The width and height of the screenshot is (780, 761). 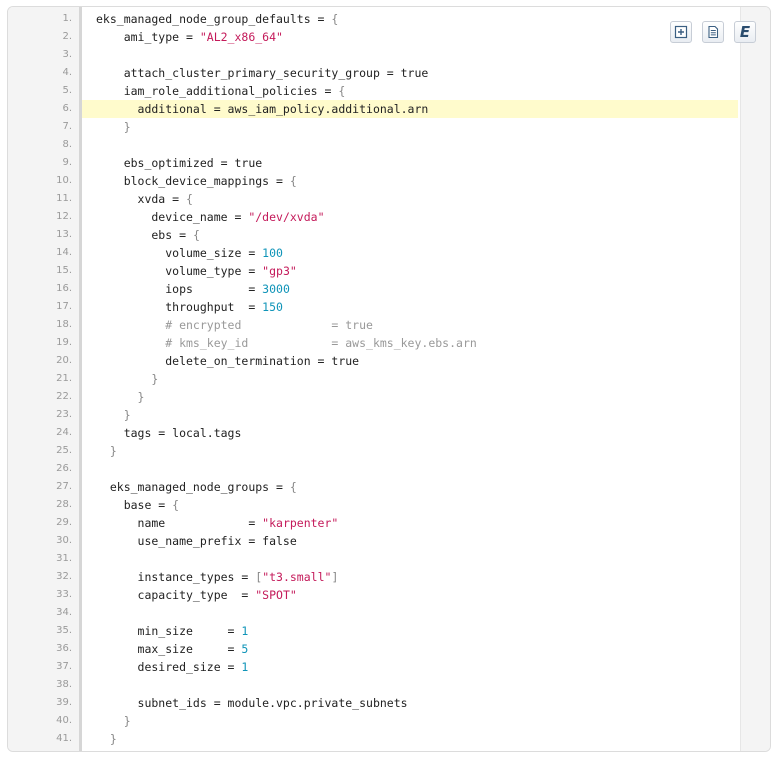 I want to click on code-line: 19. # kms_key_id = aws_kms_key.ebs.arn, so click(x=389, y=343).